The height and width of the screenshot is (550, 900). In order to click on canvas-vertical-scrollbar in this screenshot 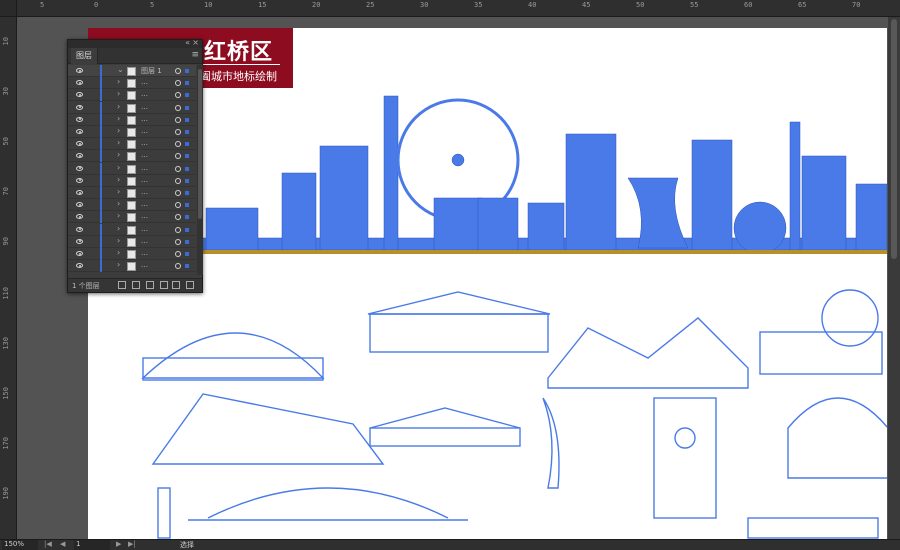, I will do `click(894, 278)`.